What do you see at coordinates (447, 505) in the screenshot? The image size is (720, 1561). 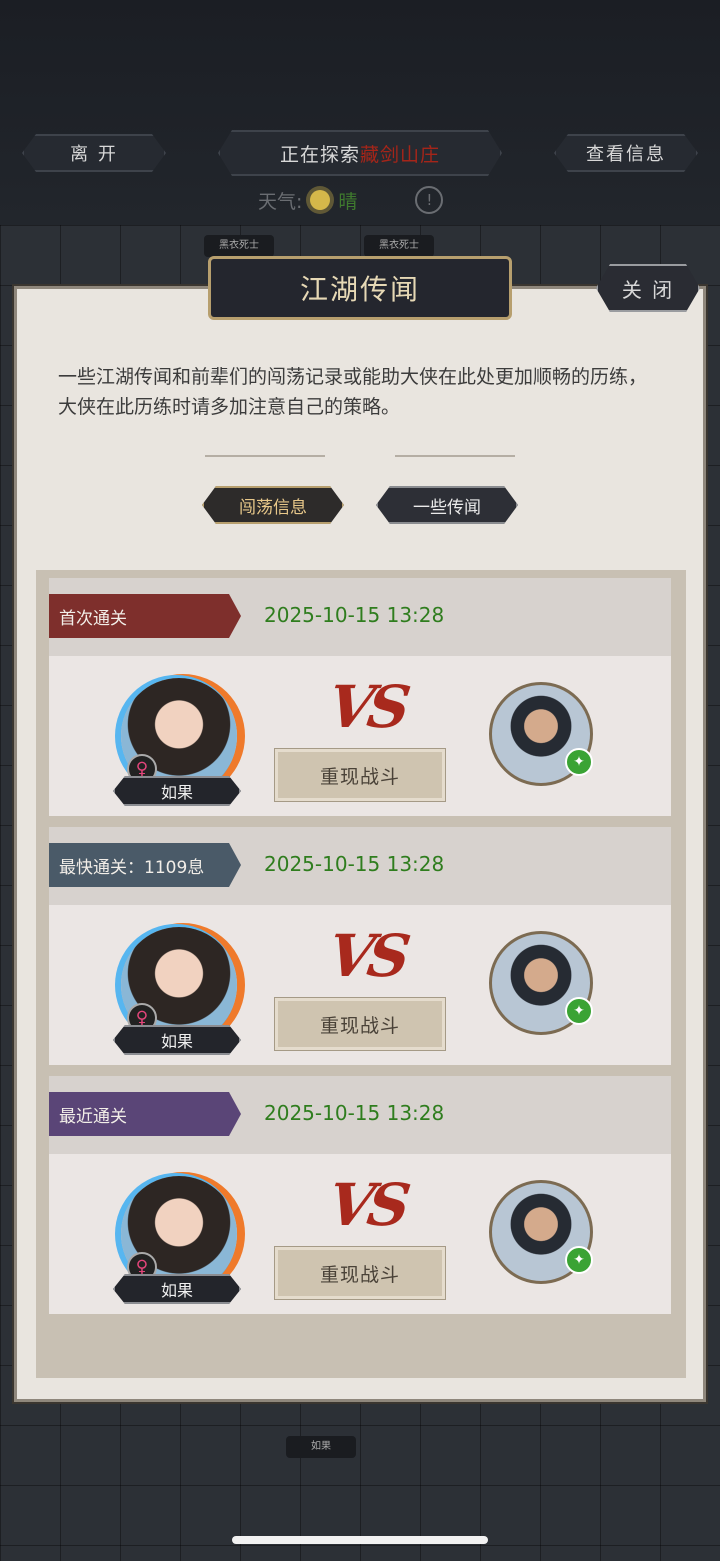 I see `tab-rumors: 一些传闻` at bounding box center [447, 505].